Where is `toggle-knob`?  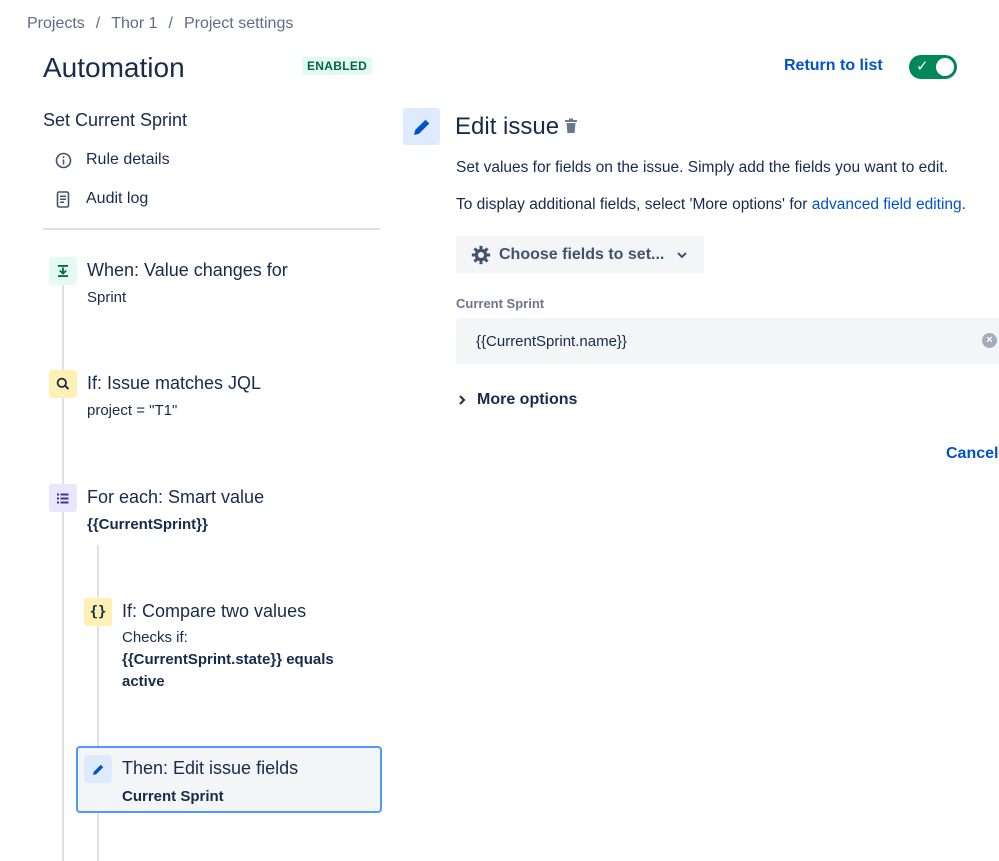 toggle-knob is located at coordinates (945, 67).